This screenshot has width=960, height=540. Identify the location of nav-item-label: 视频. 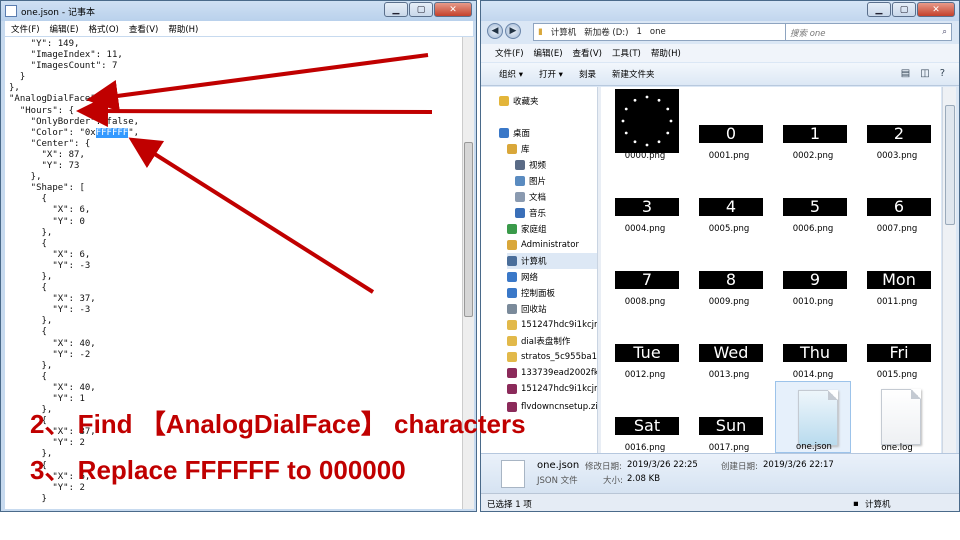
(538, 166).